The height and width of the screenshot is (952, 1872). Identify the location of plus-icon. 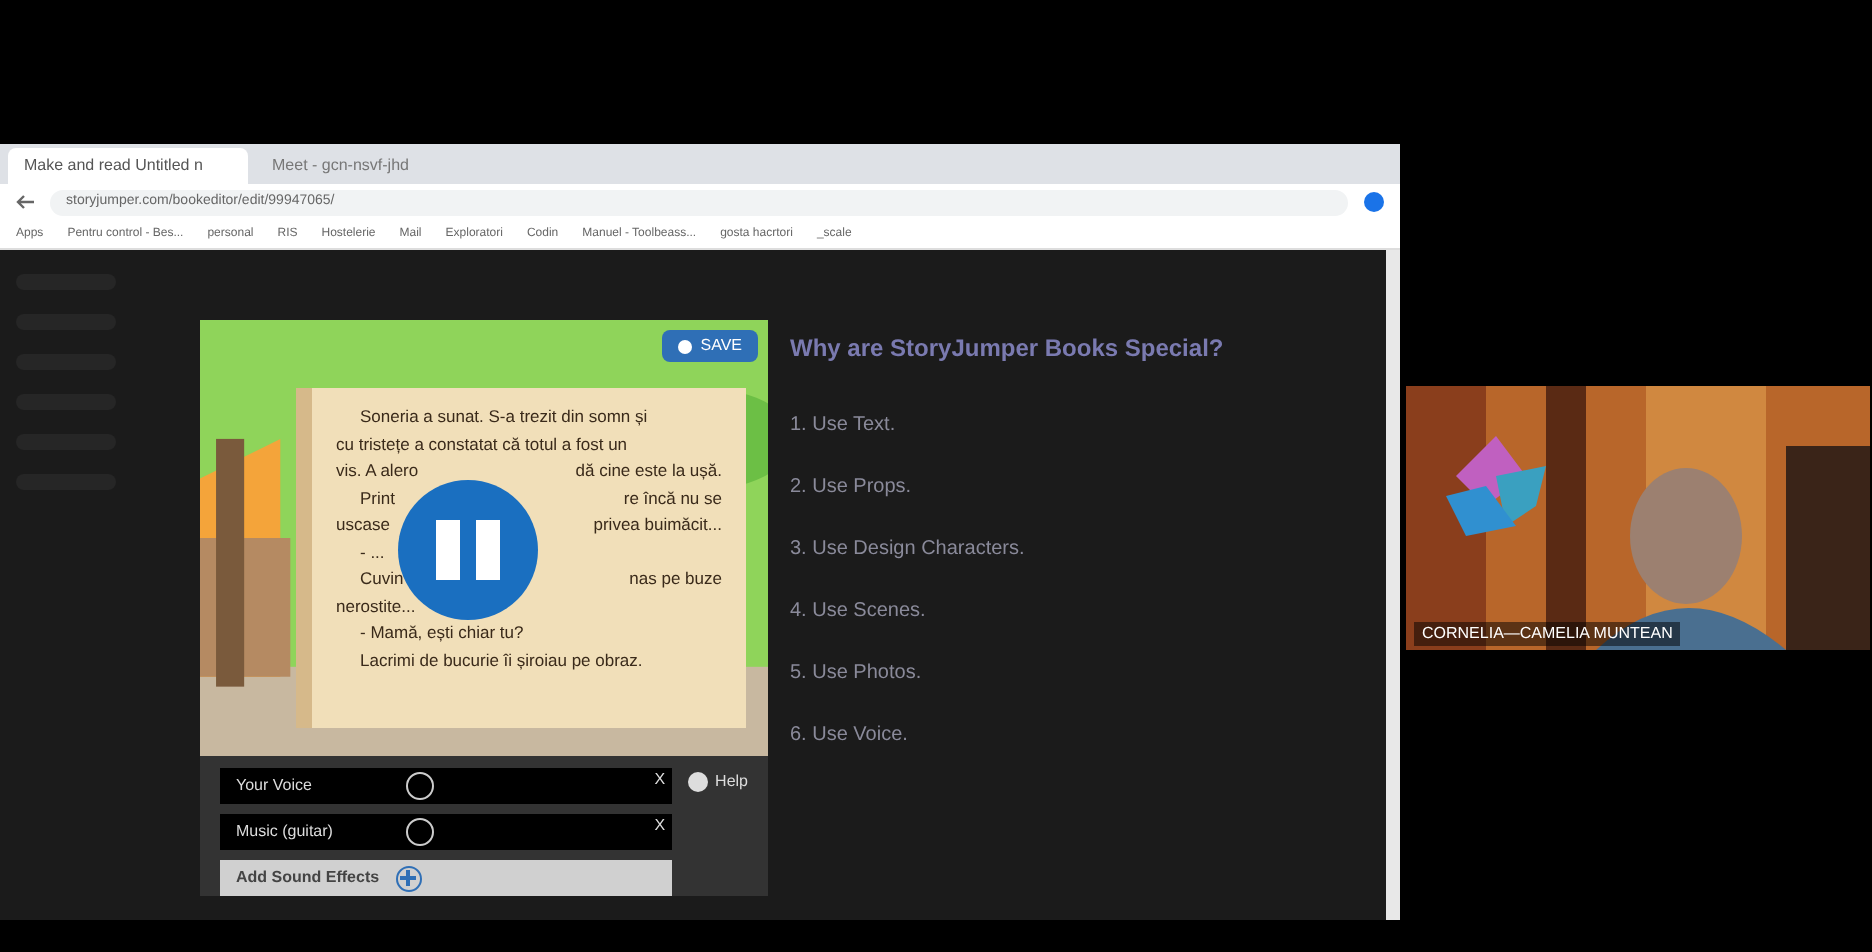
(408, 878).